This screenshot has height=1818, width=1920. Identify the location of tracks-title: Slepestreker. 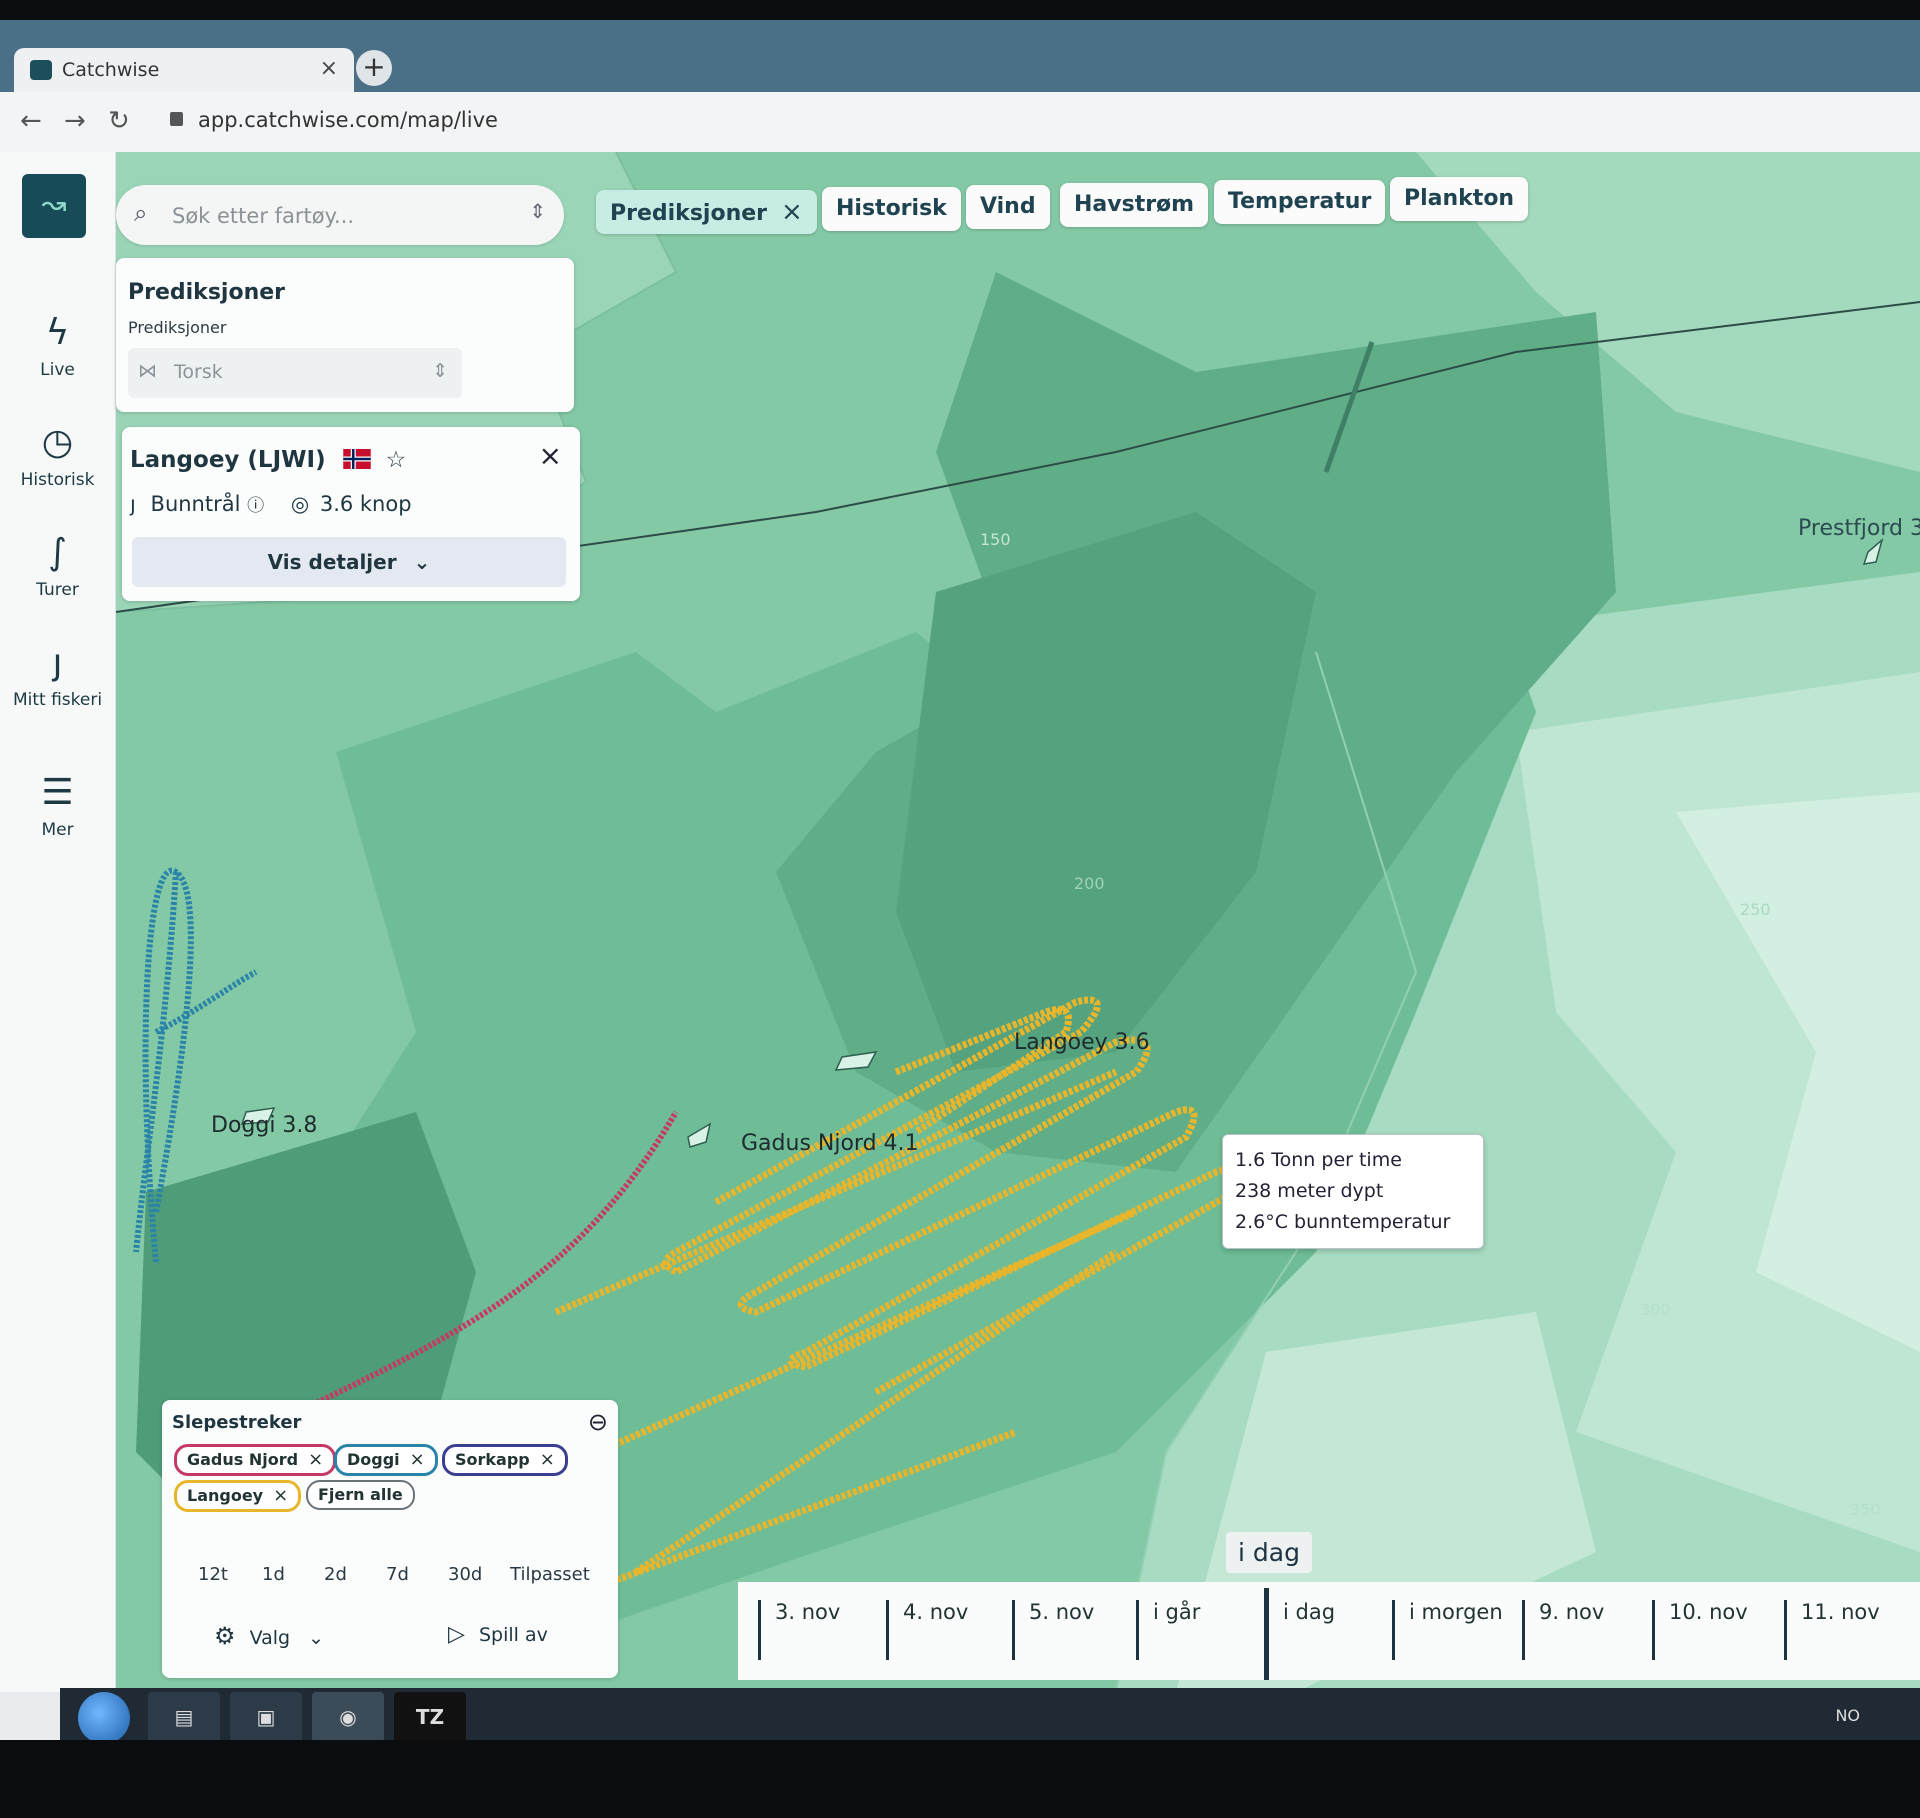
(237, 1422).